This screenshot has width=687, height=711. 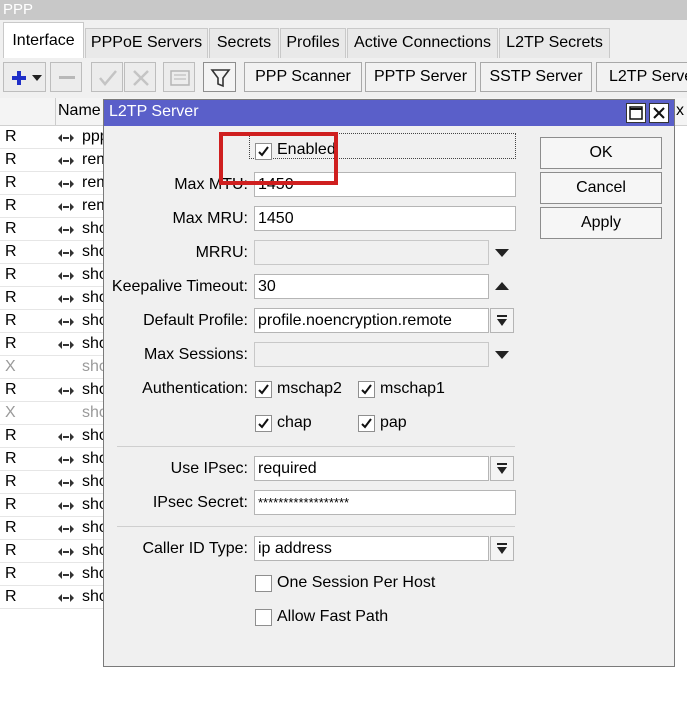 I want to click on keepalive-collapse-icon, so click(x=502, y=286).